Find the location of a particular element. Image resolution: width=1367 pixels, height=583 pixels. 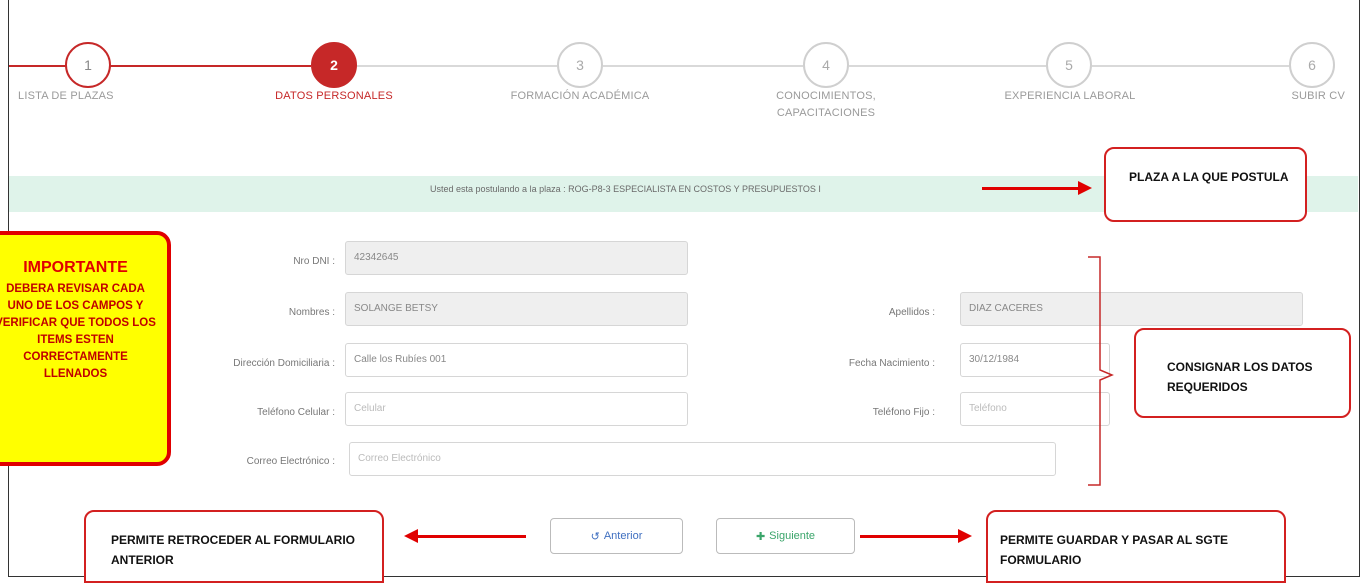

celular-label: Teléfono Celular : is located at coordinates (296, 412).